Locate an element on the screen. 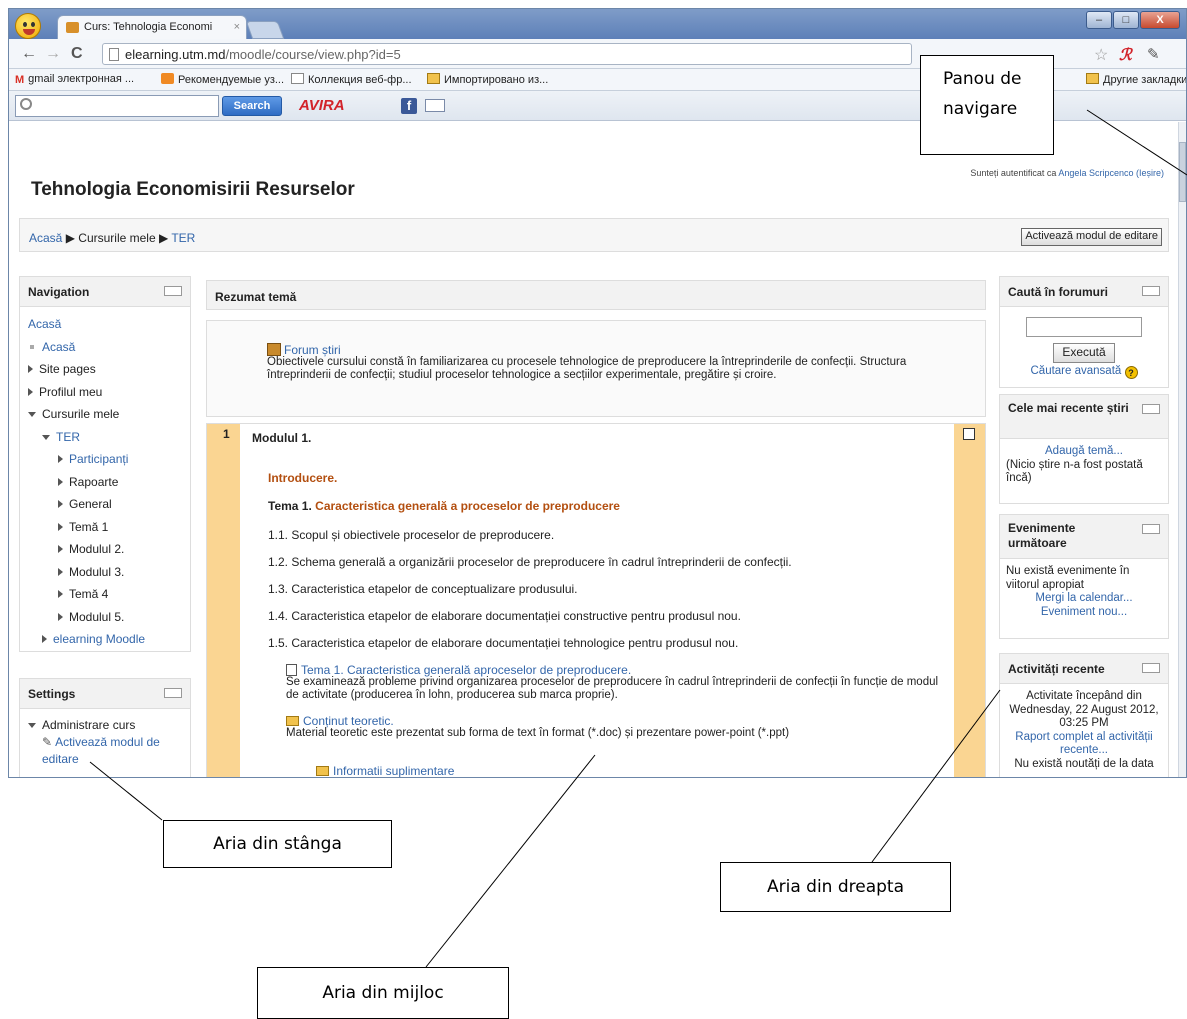 Image resolution: width=1187 pixels, height=1019 pixels. nav-my-courses: Cursurile mele is located at coordinates (80, 414).